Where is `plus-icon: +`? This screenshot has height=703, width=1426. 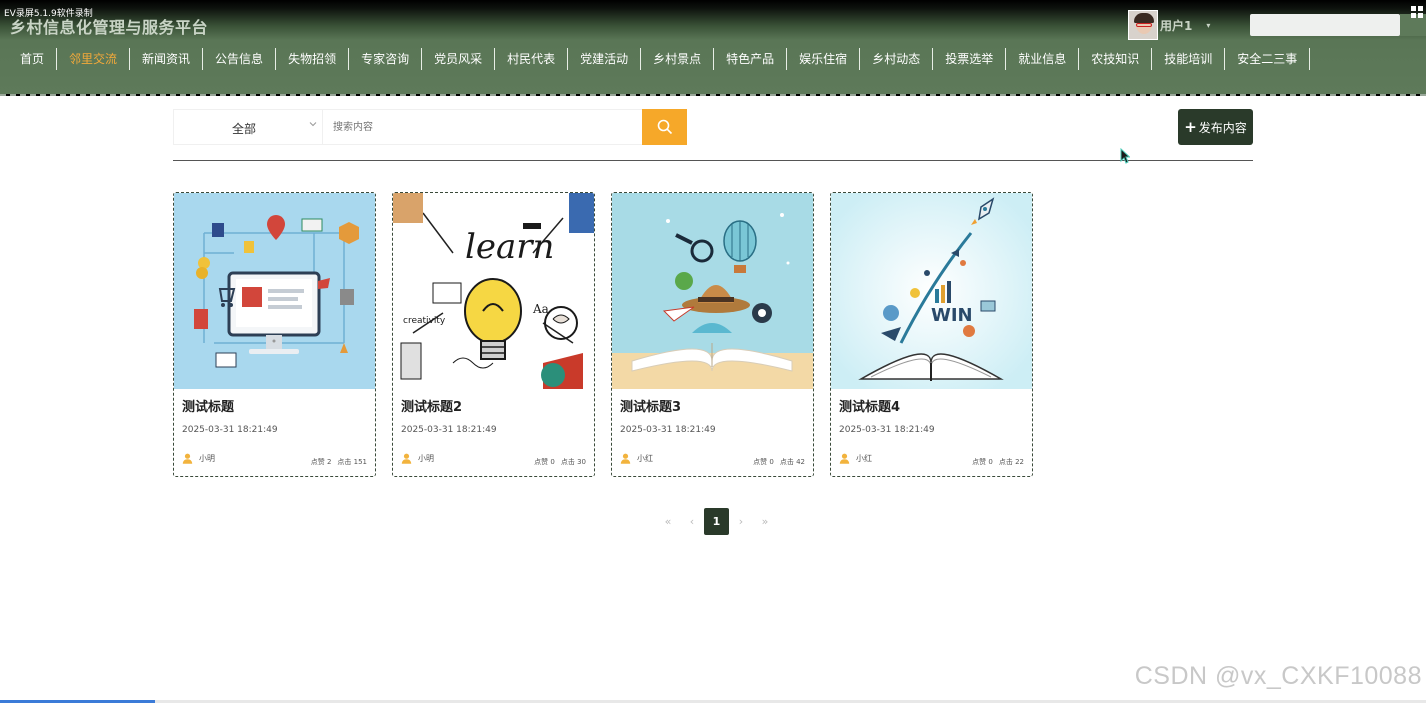 plus-icon: + is located at coordinates (1190, 127).